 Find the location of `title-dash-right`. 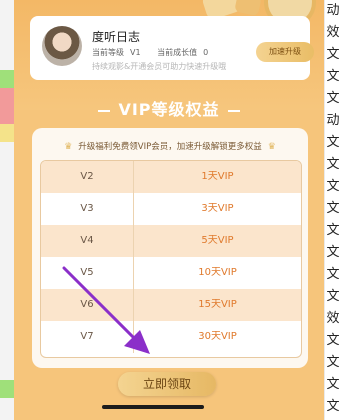

title-dash-right is located at coordinates (233, 110).